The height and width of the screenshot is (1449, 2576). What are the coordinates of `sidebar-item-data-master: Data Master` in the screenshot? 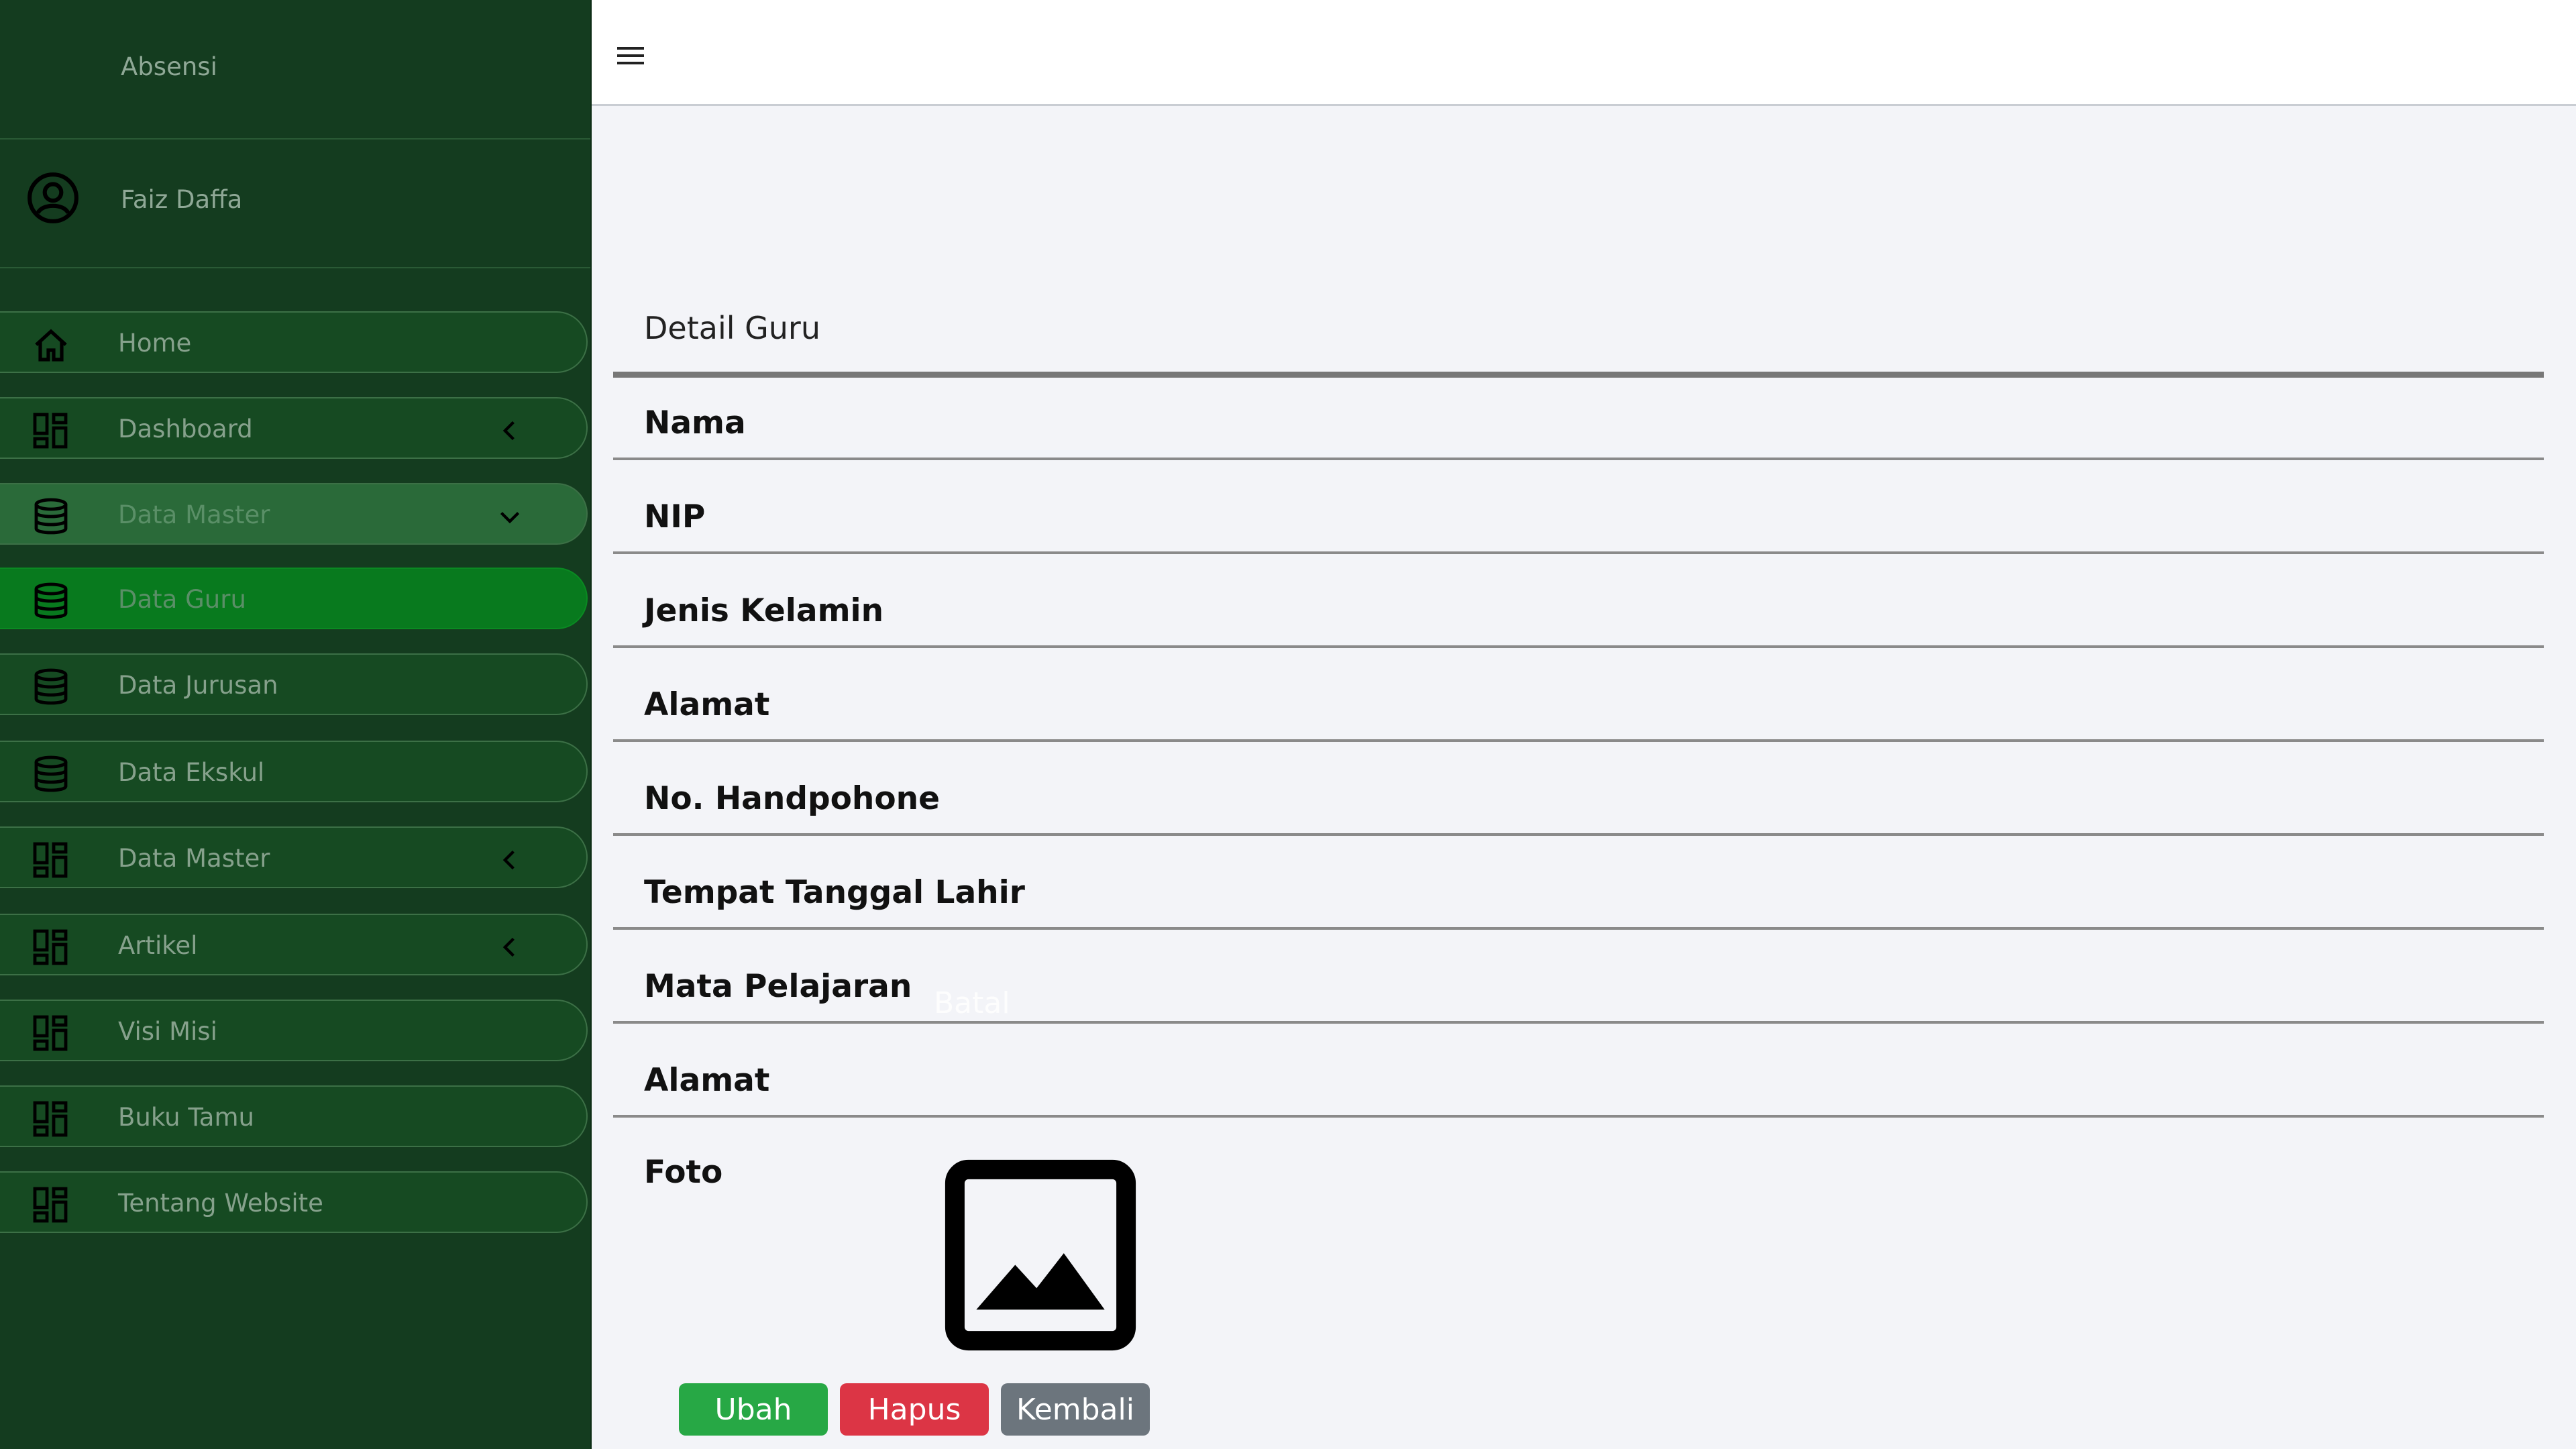 It's located at (294, 514).